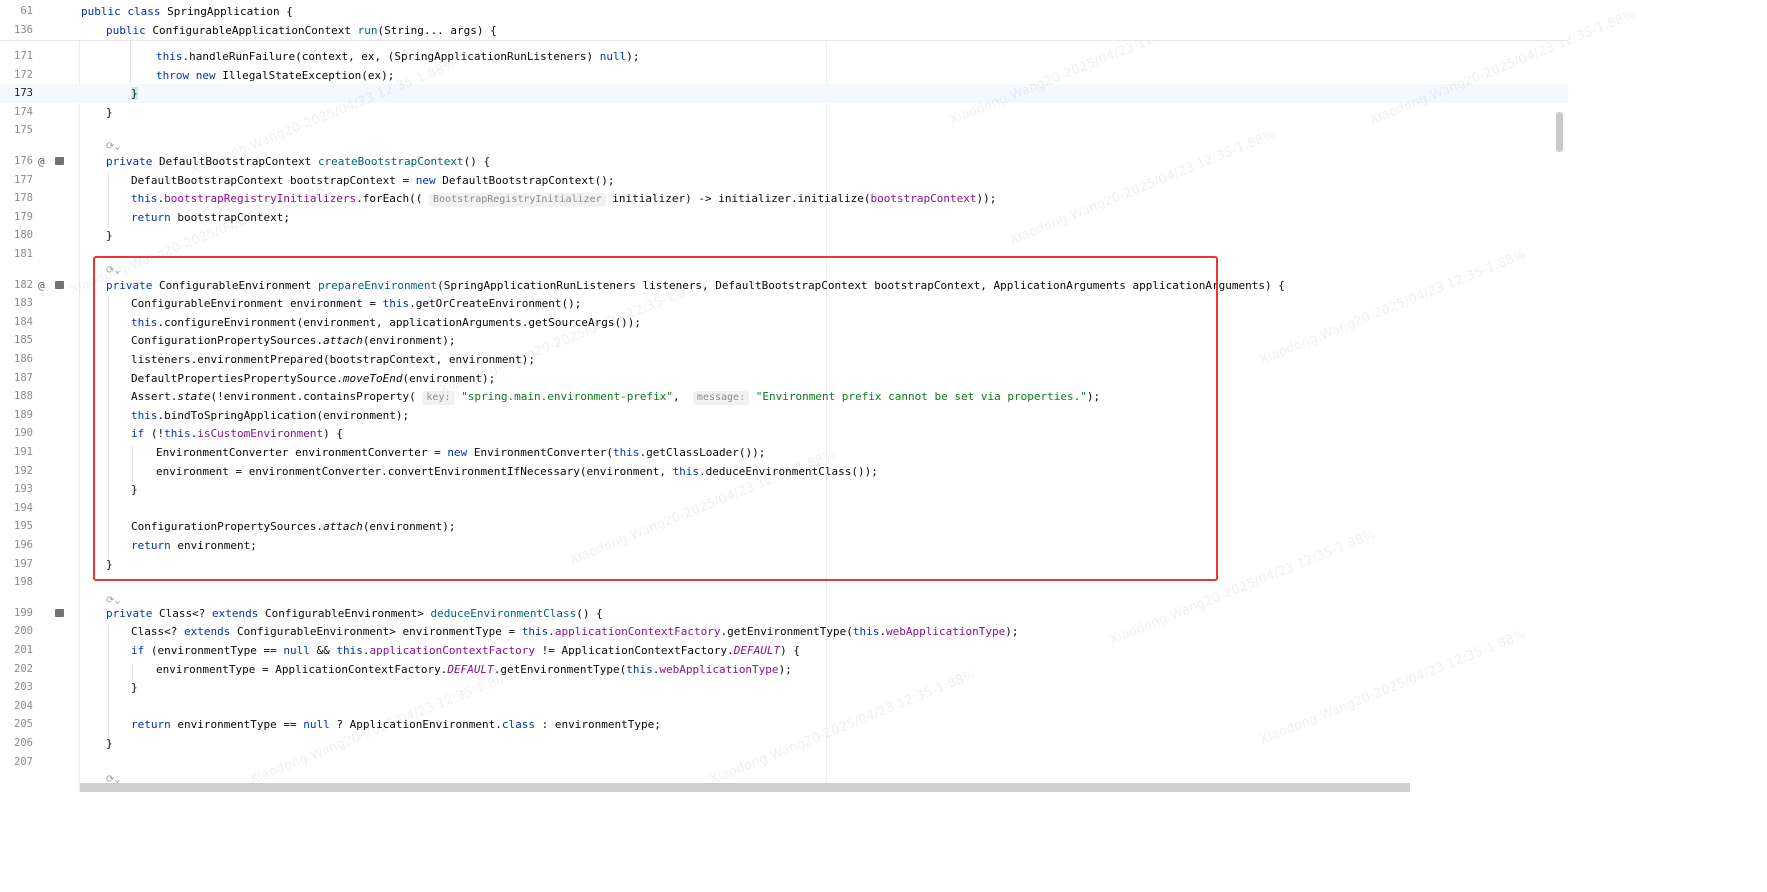 Image resolution: width=1767 pixels, height=892 pixels. Describe the element at coordinates (784, 687) in the screenshot. I see `code-line: 203}` at that location.